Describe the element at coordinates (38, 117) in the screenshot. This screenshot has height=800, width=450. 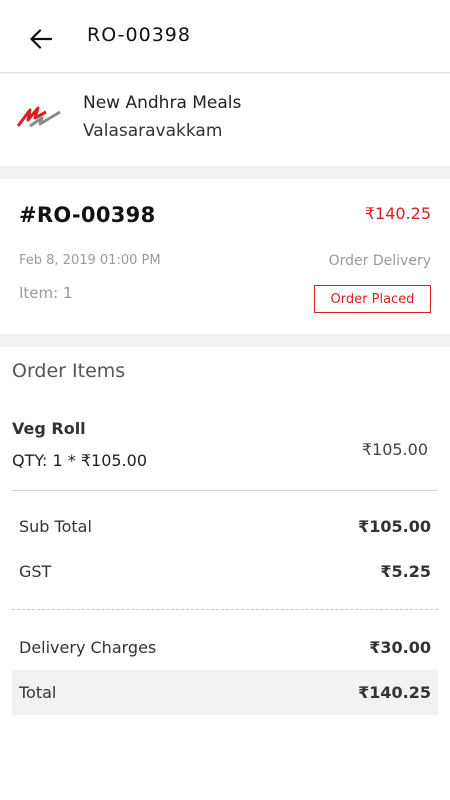
I see `restaurant-logo` at that location.